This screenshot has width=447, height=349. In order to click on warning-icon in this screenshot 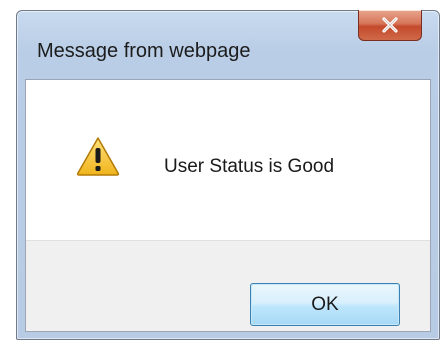, I will do `click(98, 156)`.